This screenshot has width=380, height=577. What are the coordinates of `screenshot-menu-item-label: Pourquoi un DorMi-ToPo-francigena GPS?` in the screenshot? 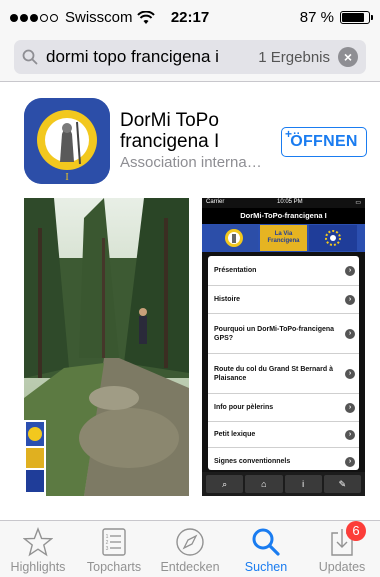 It's located at (274, 333).